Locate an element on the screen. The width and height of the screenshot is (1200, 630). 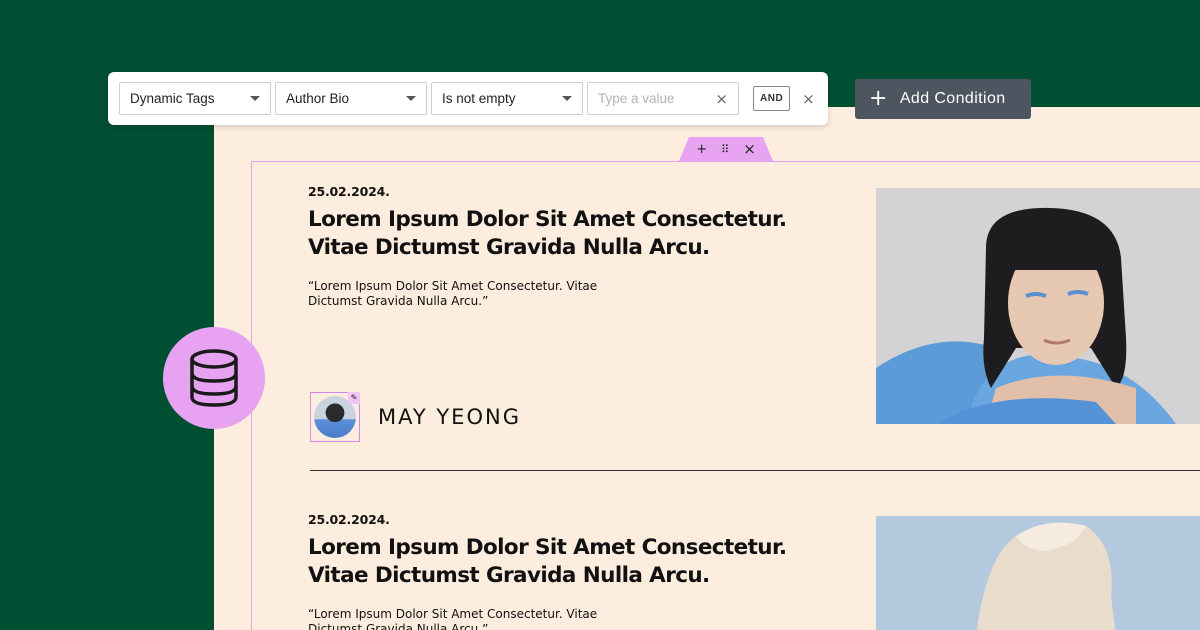
author-name: MAY YEONG is located at coordinates (449, 417).